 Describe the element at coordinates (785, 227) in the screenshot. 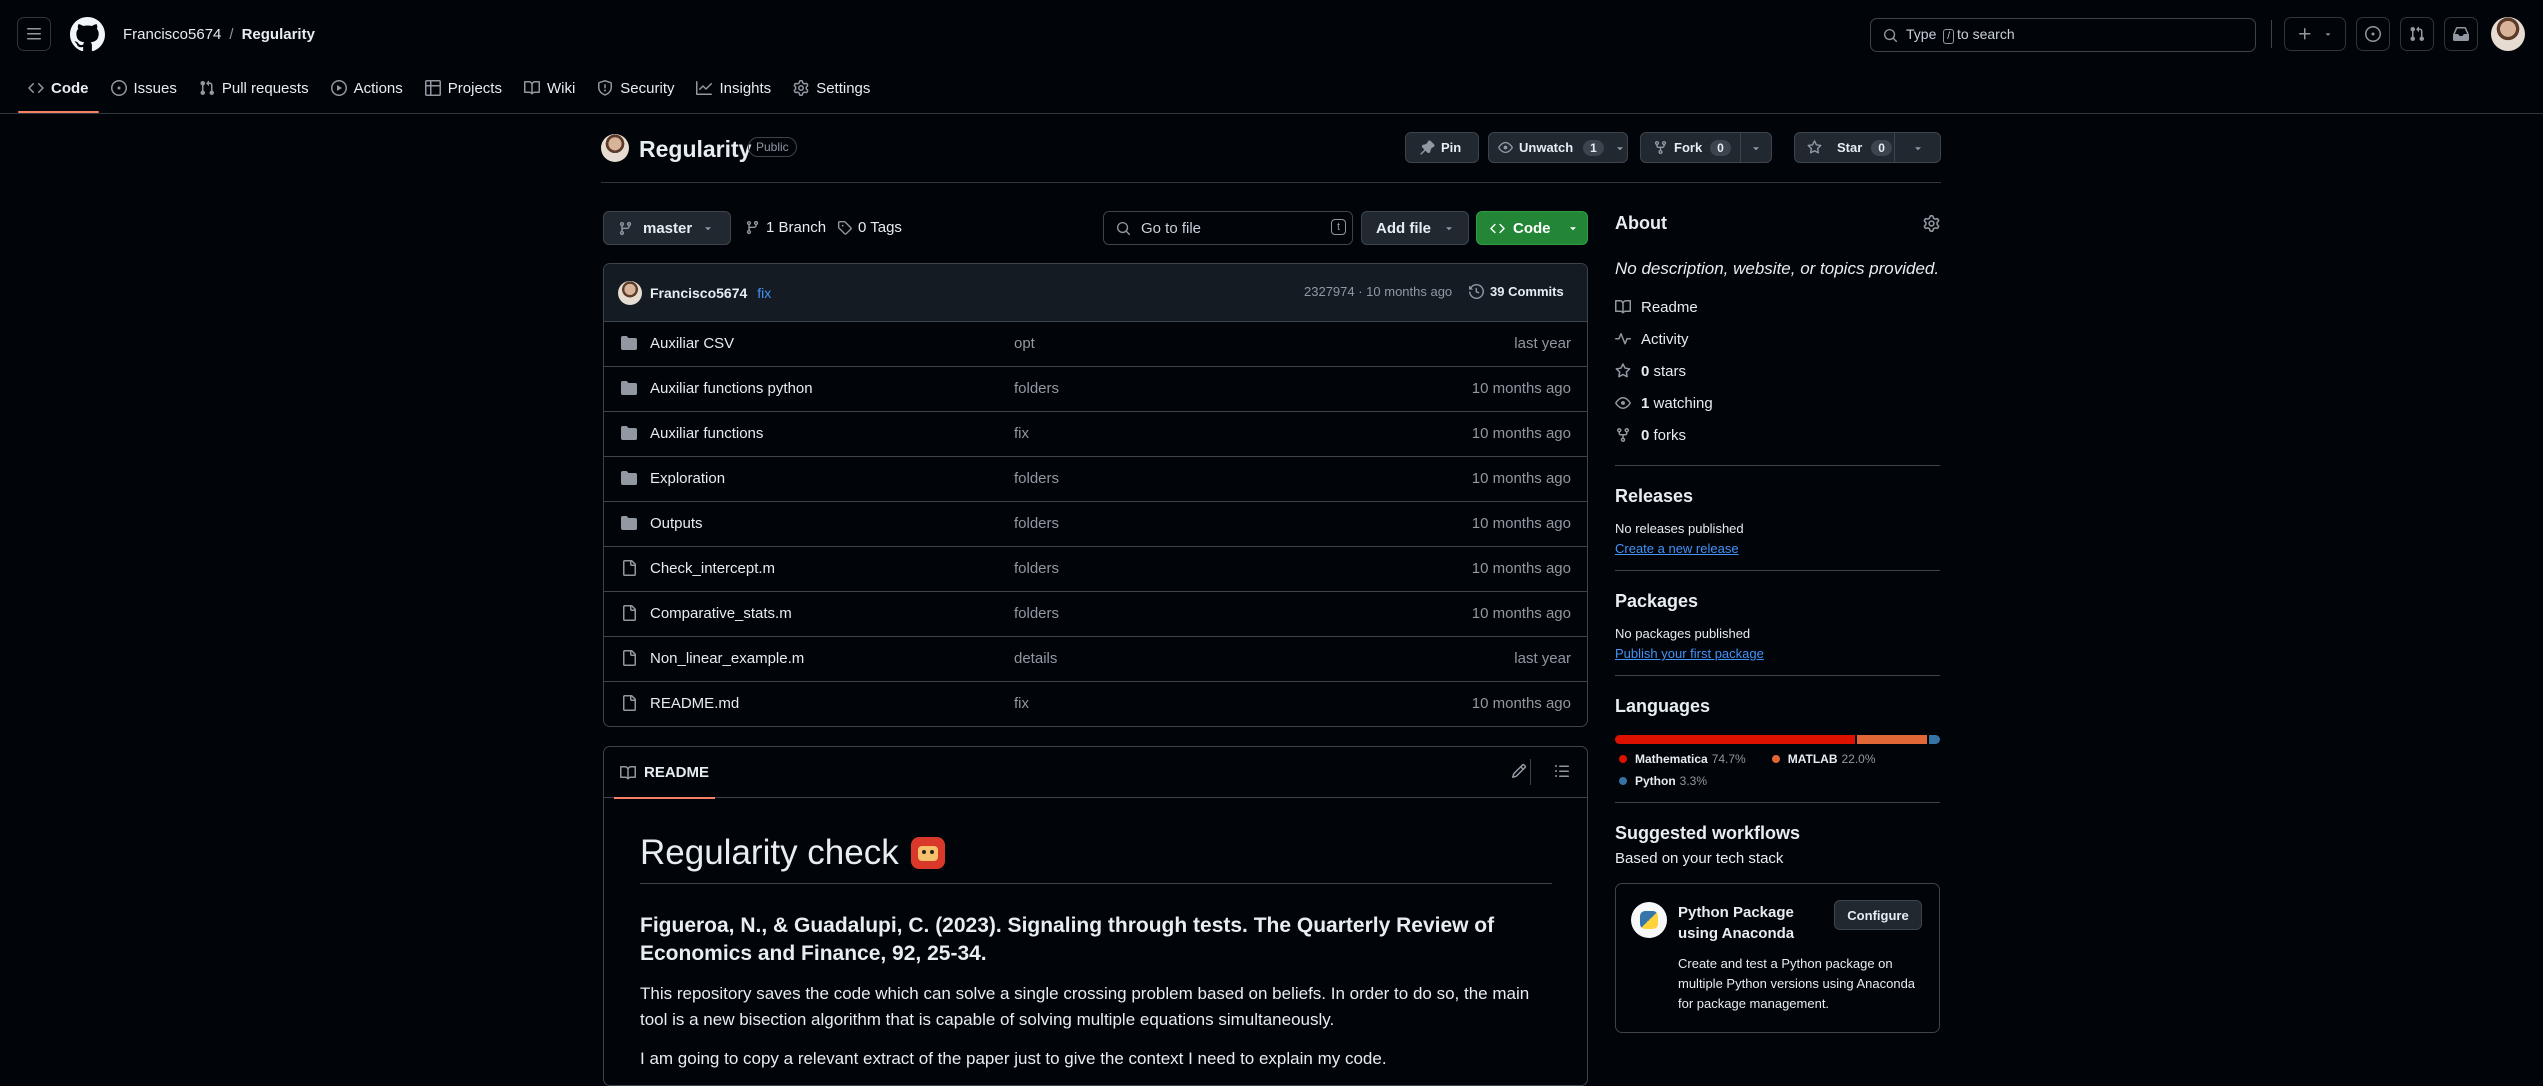

I see `branches-link: 1 Branch` at that location.